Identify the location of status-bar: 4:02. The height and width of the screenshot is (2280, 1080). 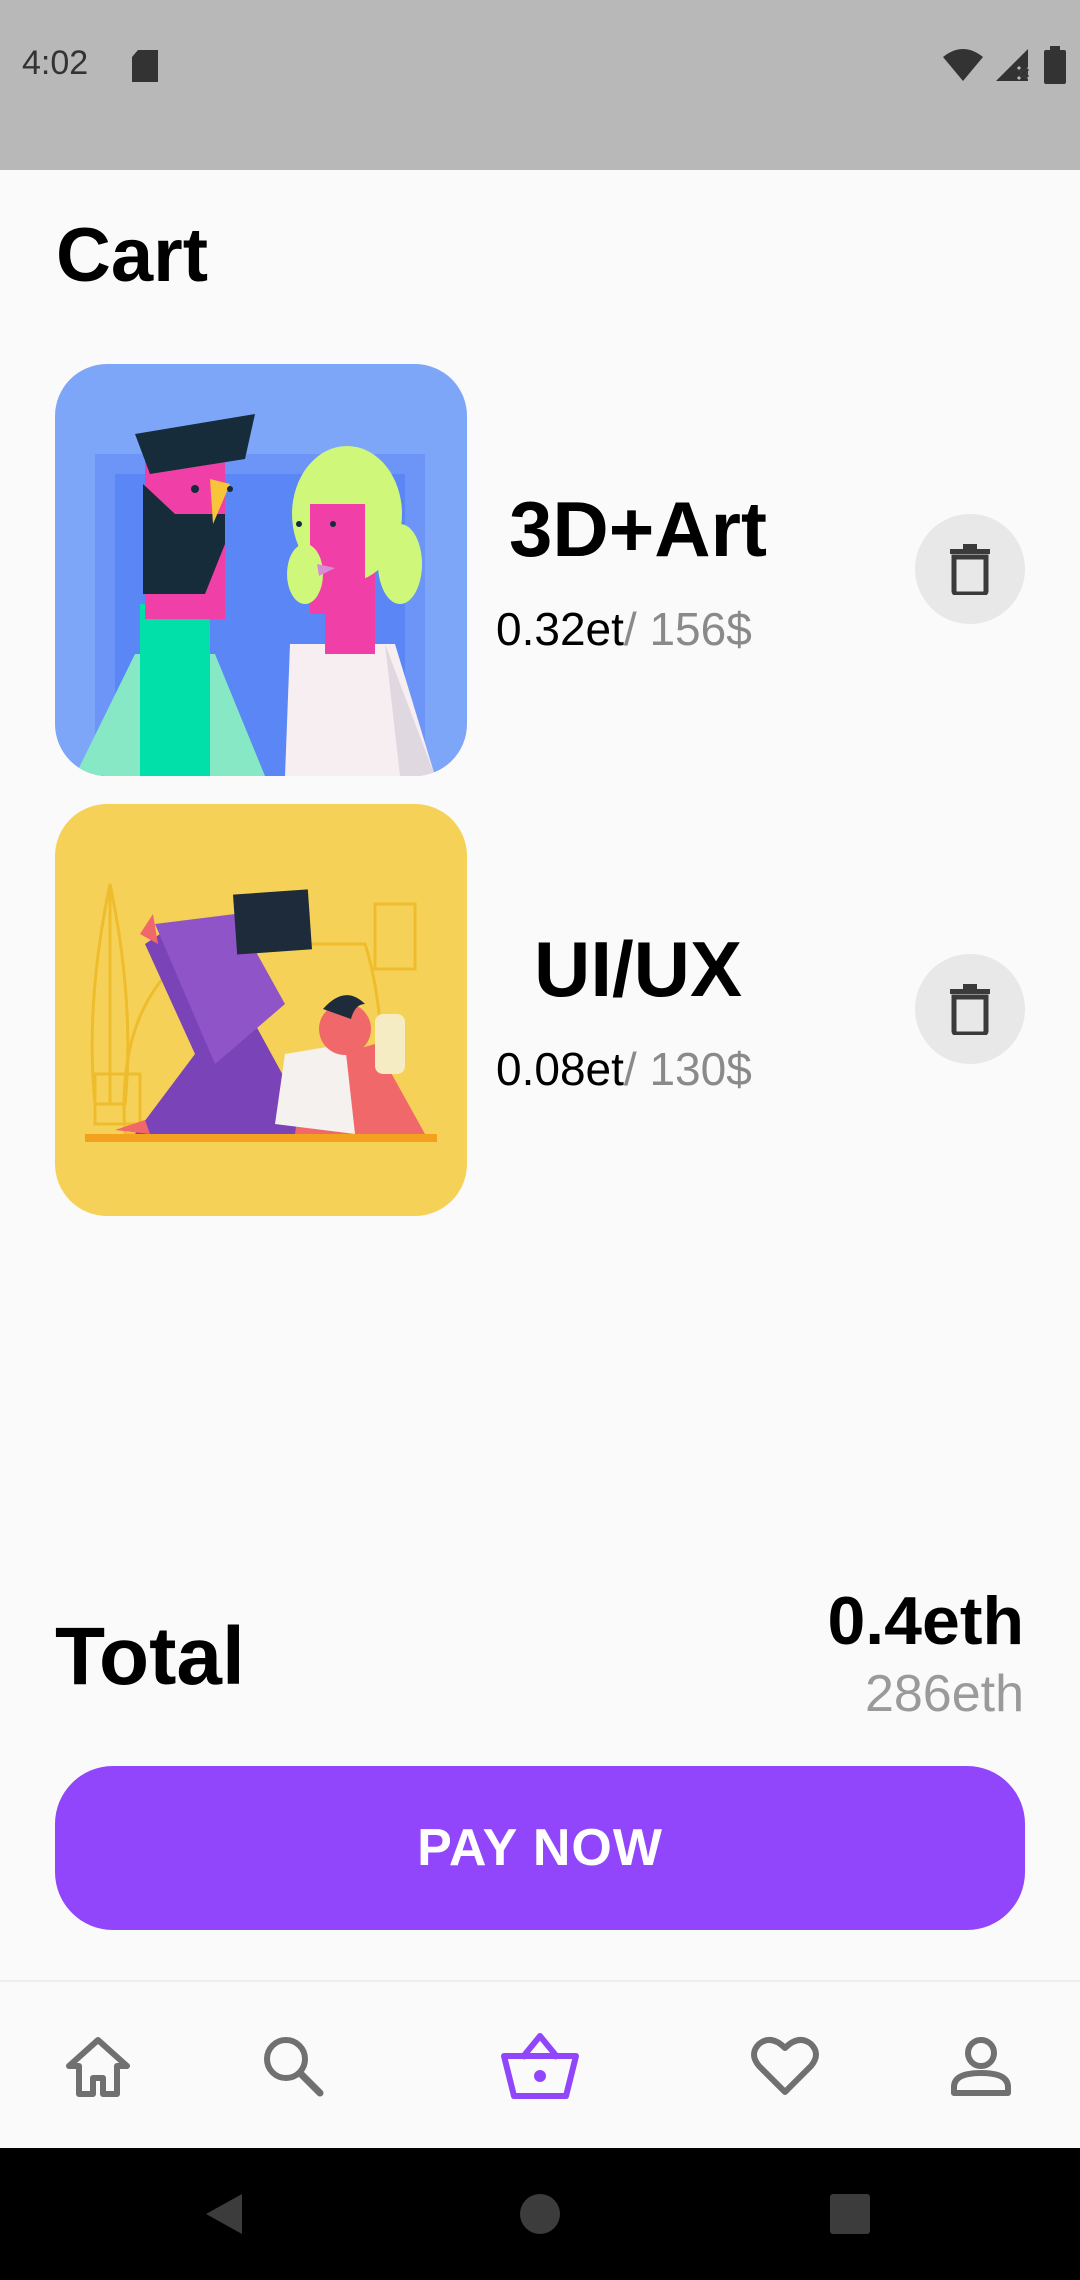
(540, 85).